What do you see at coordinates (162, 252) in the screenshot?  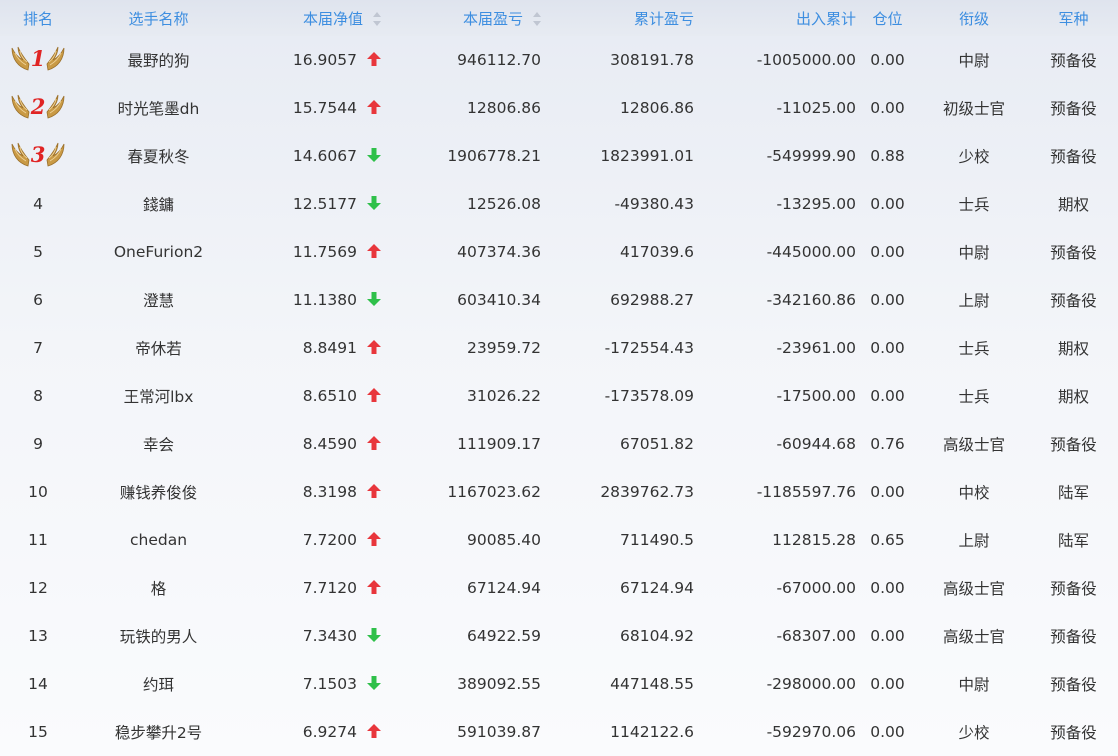 I see `player-name: OneFurion2` at bounding box center [162, 252].